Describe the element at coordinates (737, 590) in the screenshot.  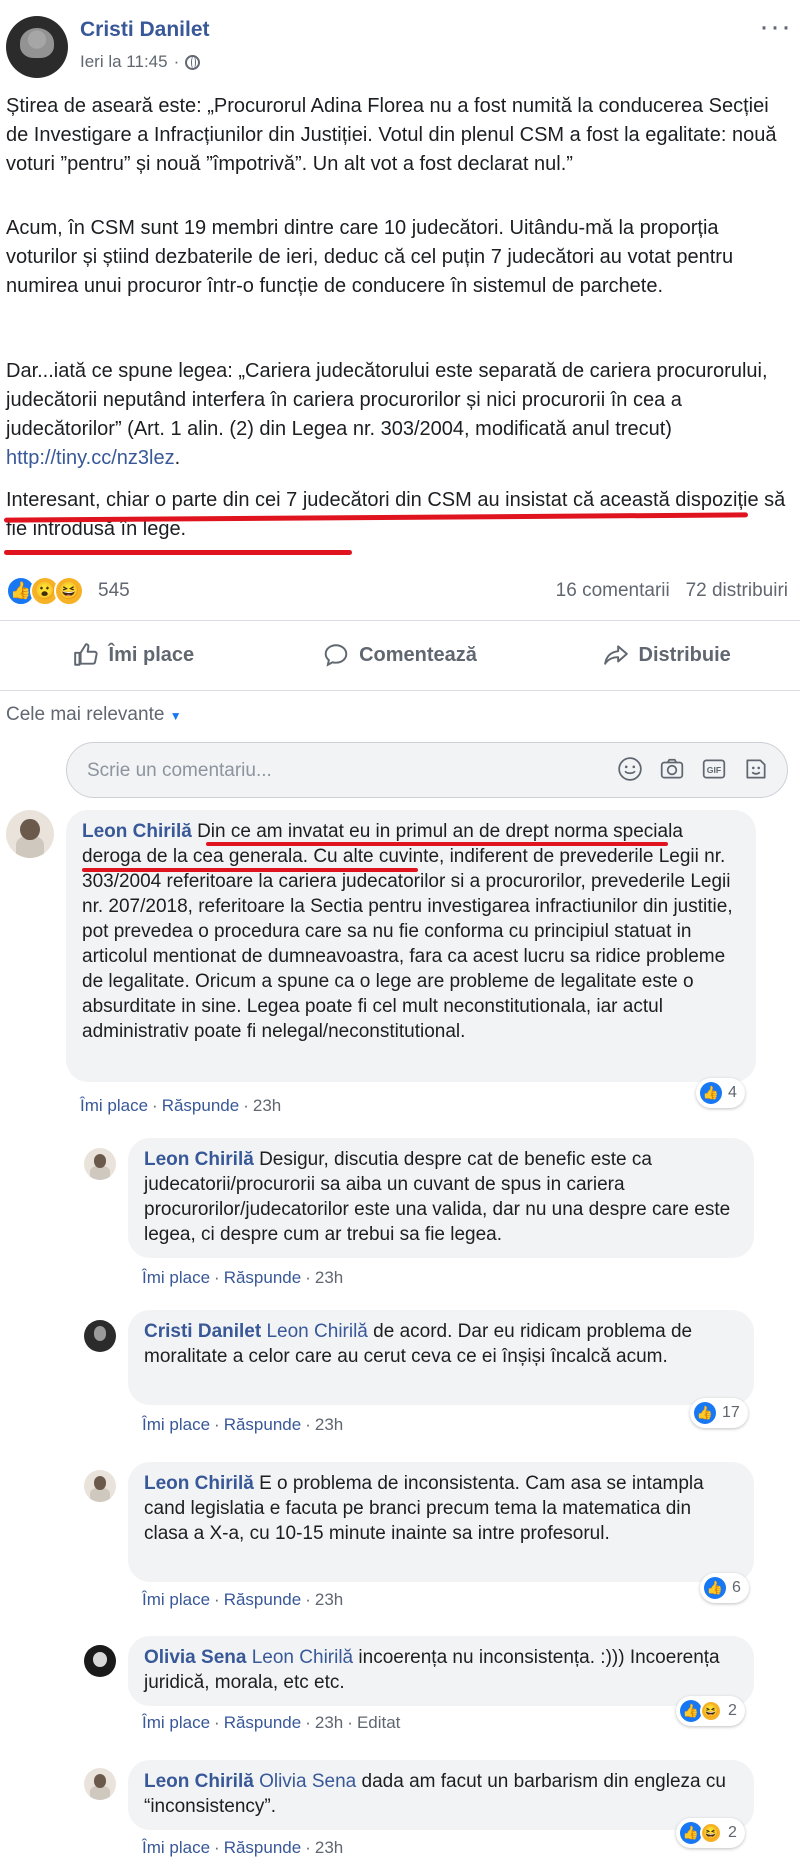
I see `shares-count: 72 distribuiri` at that location.